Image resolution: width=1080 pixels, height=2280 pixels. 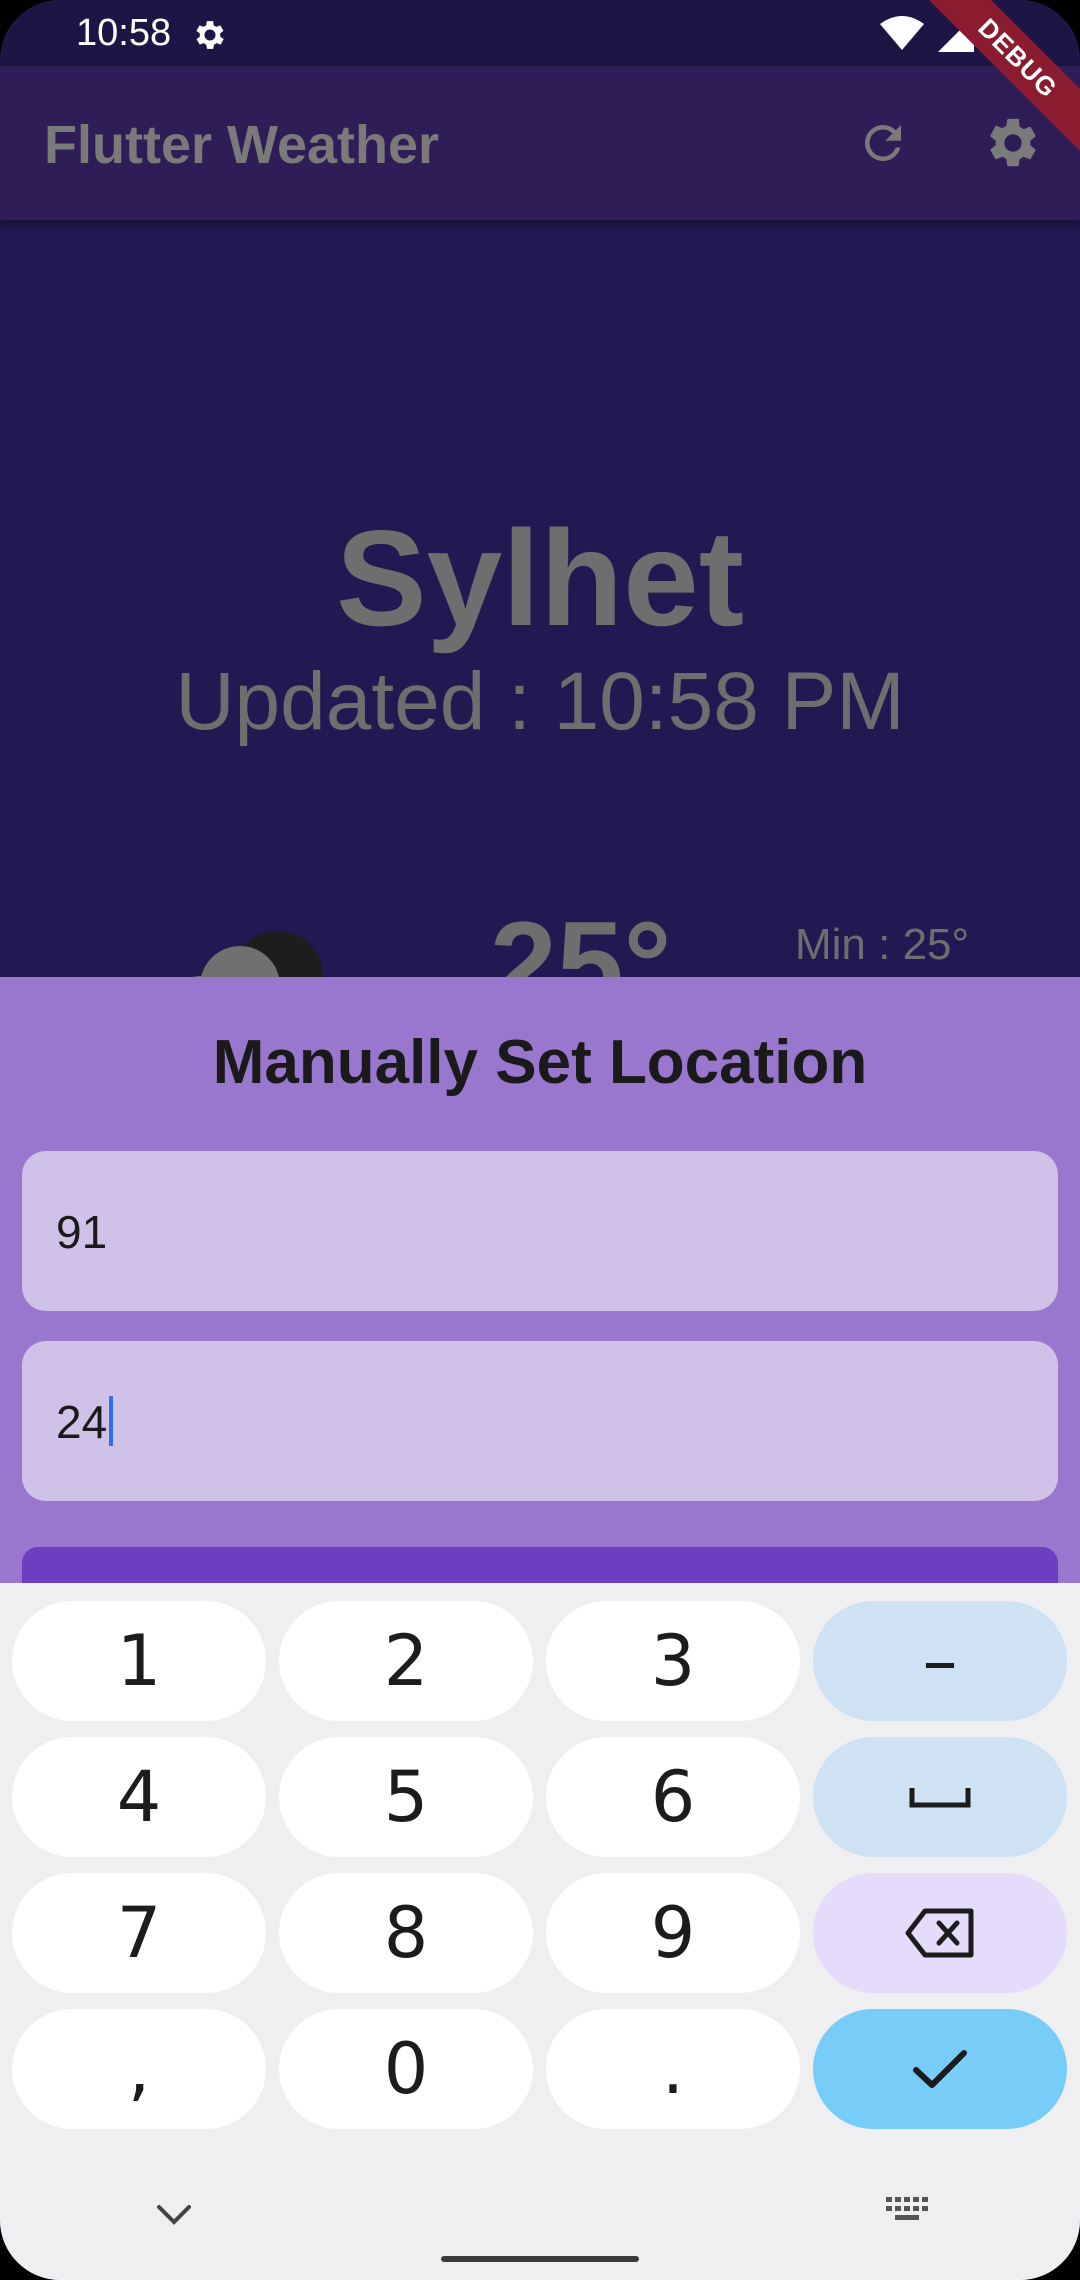 I want to click on app-bar: Flutter Weather, so click(x=540, y=143).